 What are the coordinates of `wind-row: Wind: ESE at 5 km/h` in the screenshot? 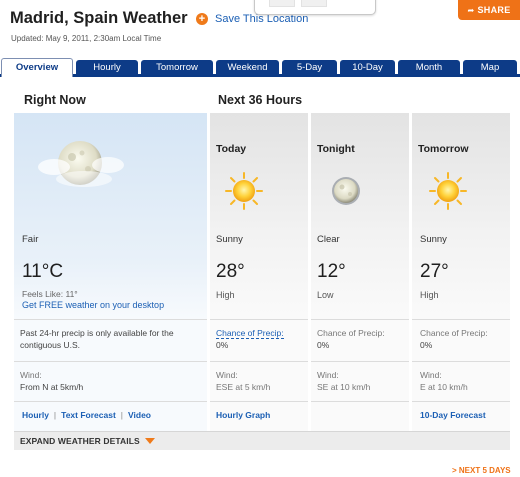 It's located at (259, 381).